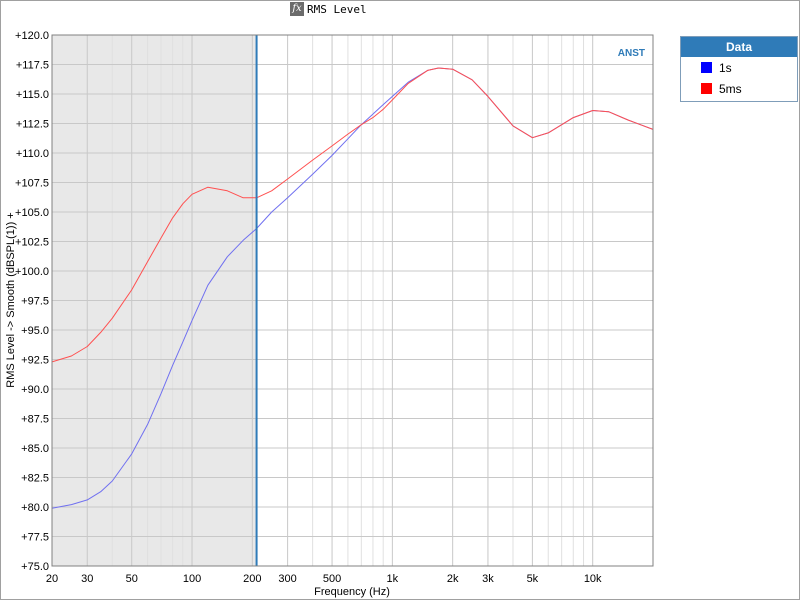  Describe the element at coordinates (725, 67) in the screenshot. I see `legend-label-1s: 1s` at that location.